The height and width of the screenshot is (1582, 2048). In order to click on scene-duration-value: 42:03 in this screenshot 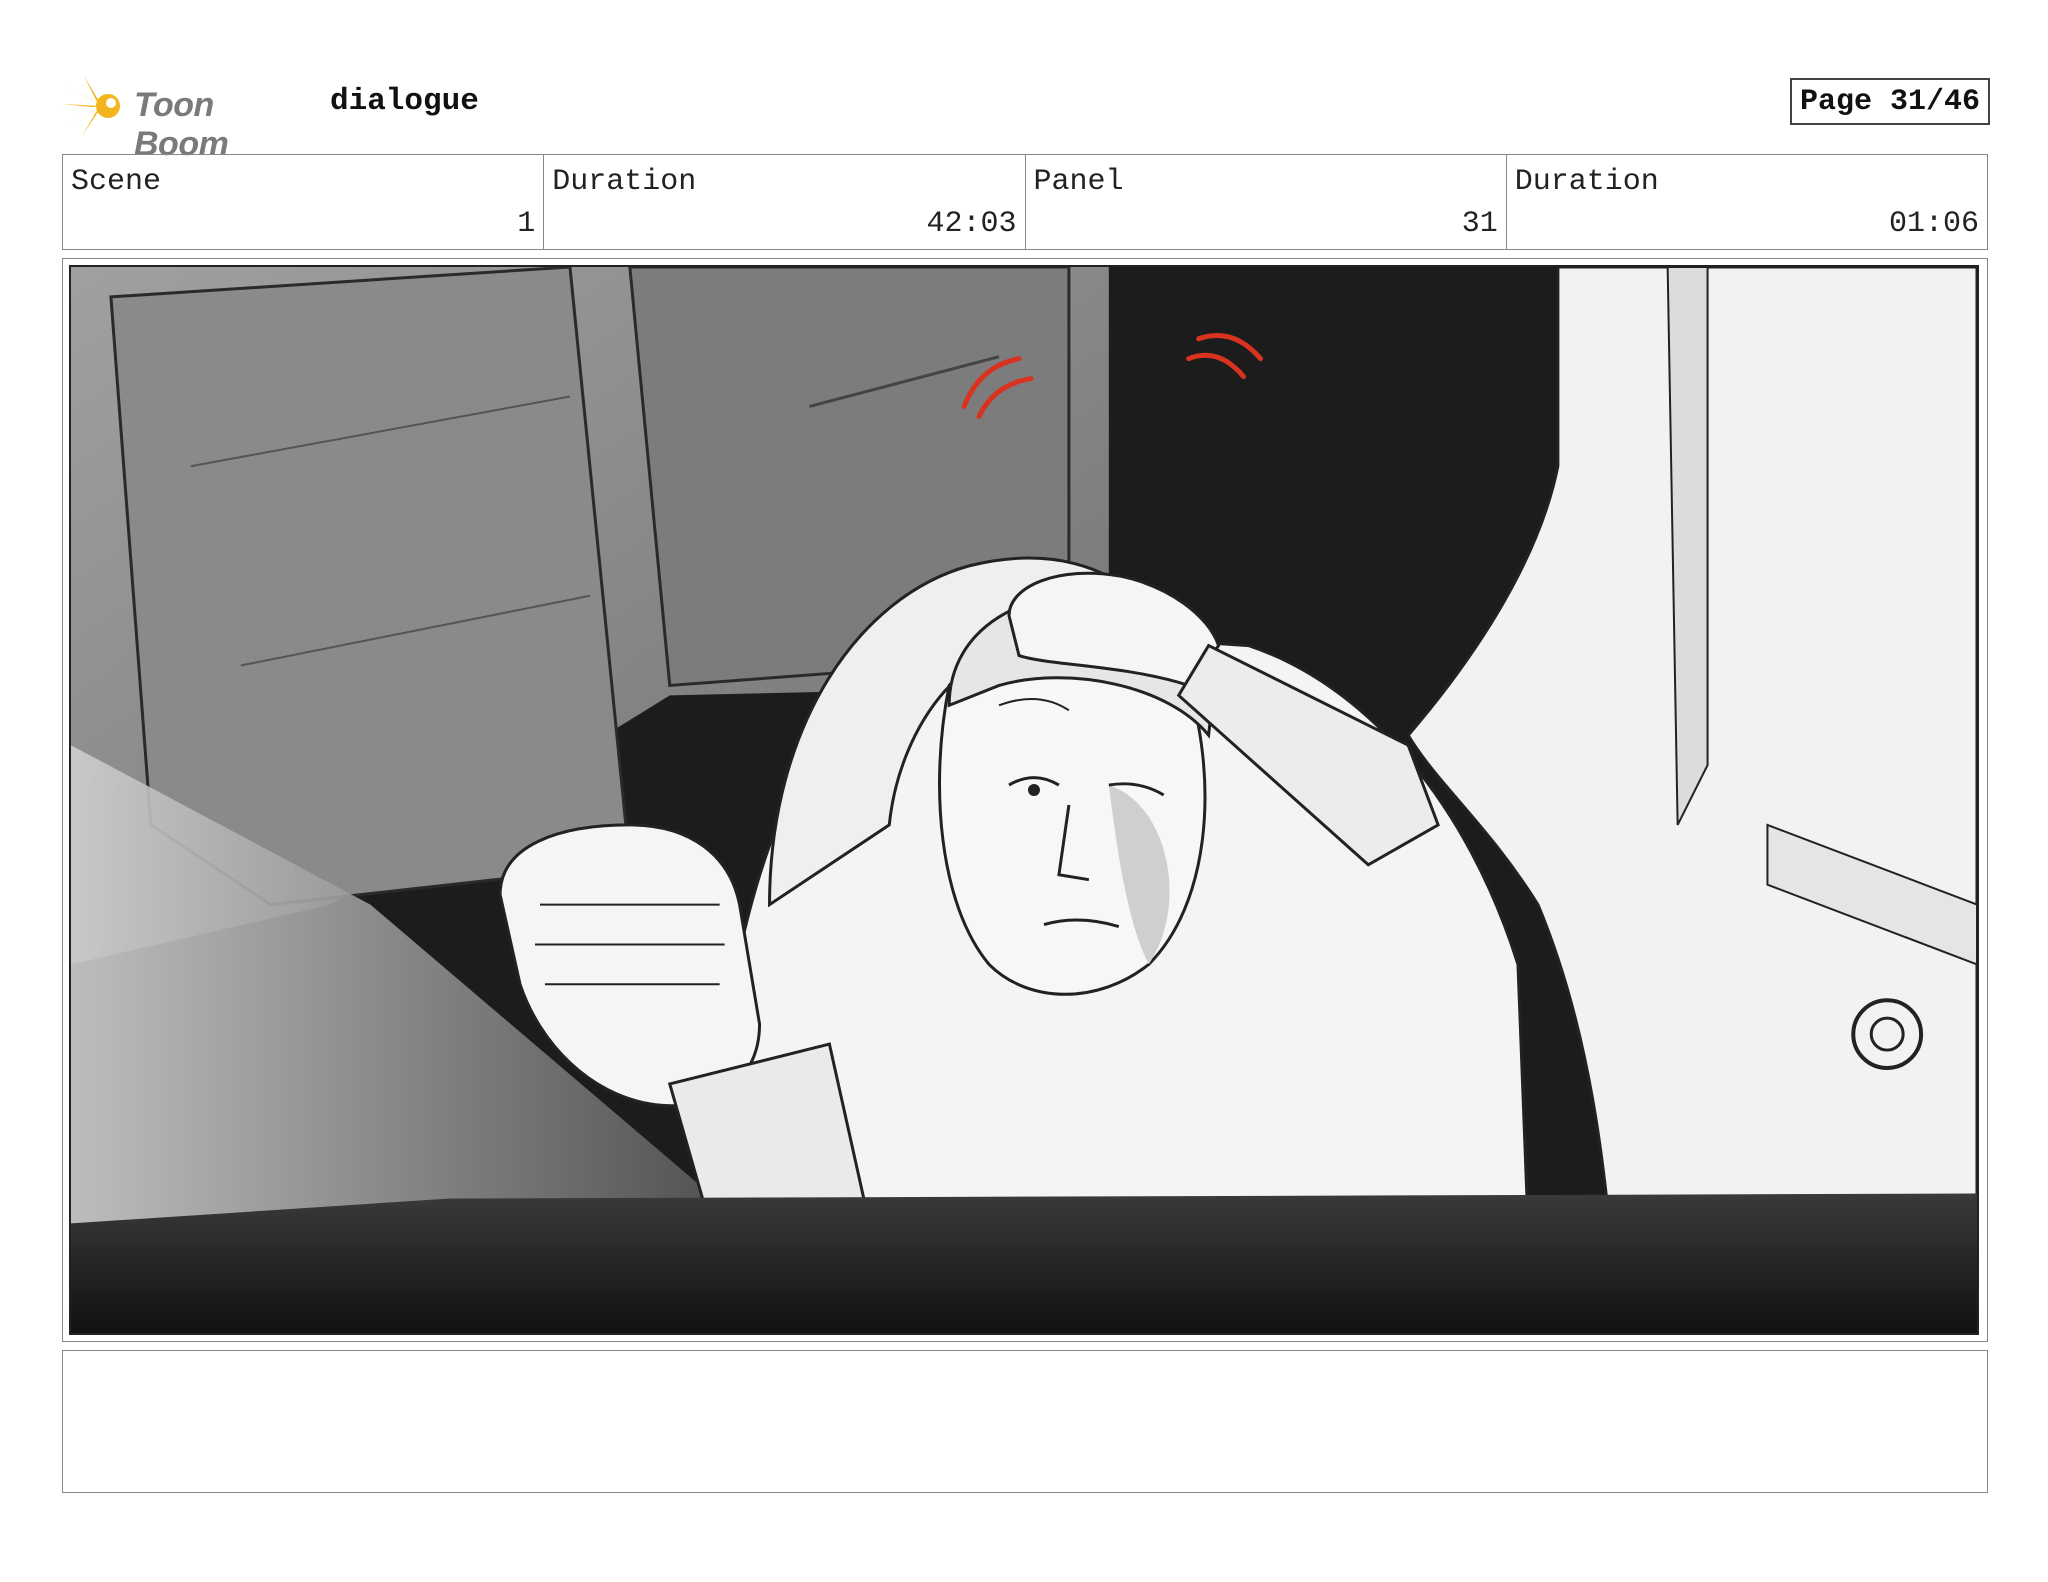, I will do `click(971, 224)`.